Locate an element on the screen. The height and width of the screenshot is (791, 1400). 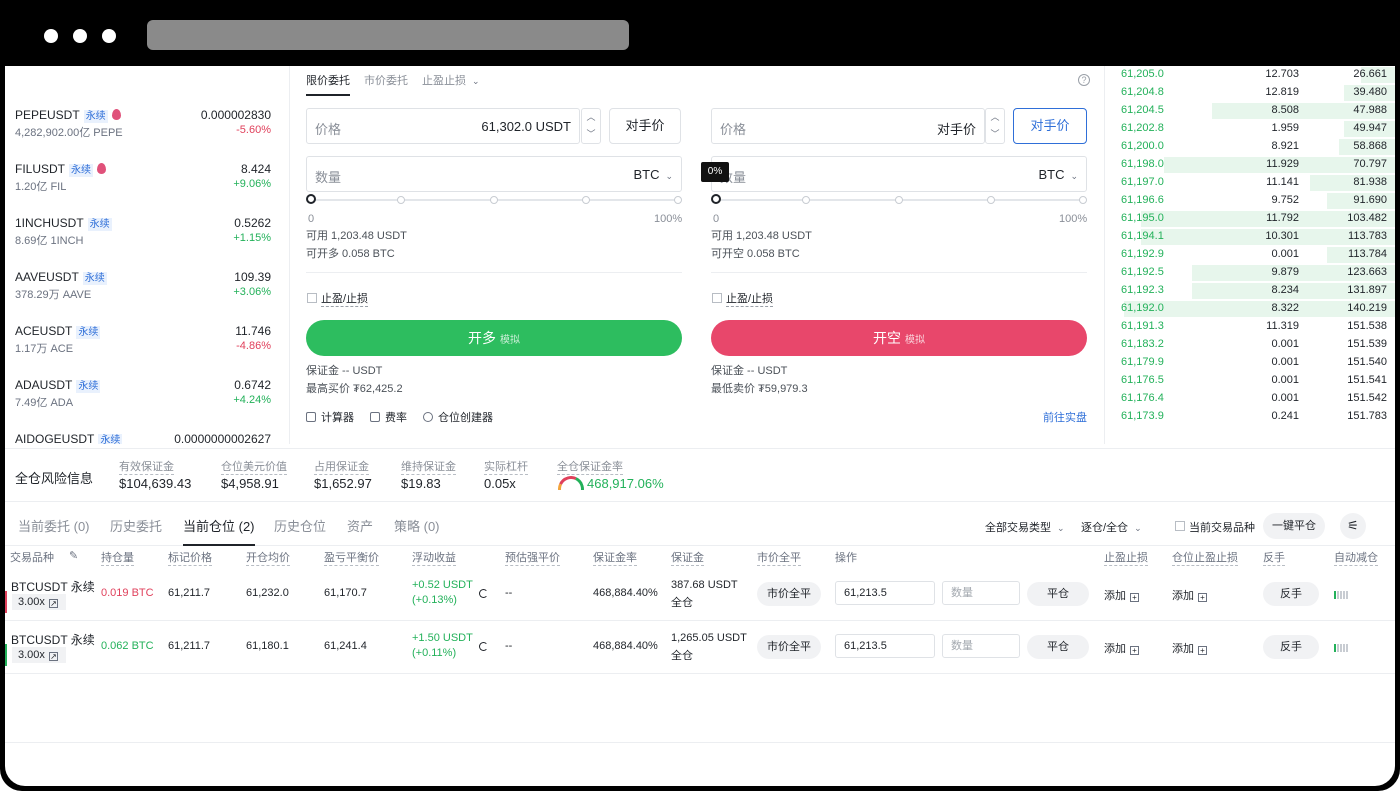
calculator-button: 计算器 is located at coordinates (330, 417).